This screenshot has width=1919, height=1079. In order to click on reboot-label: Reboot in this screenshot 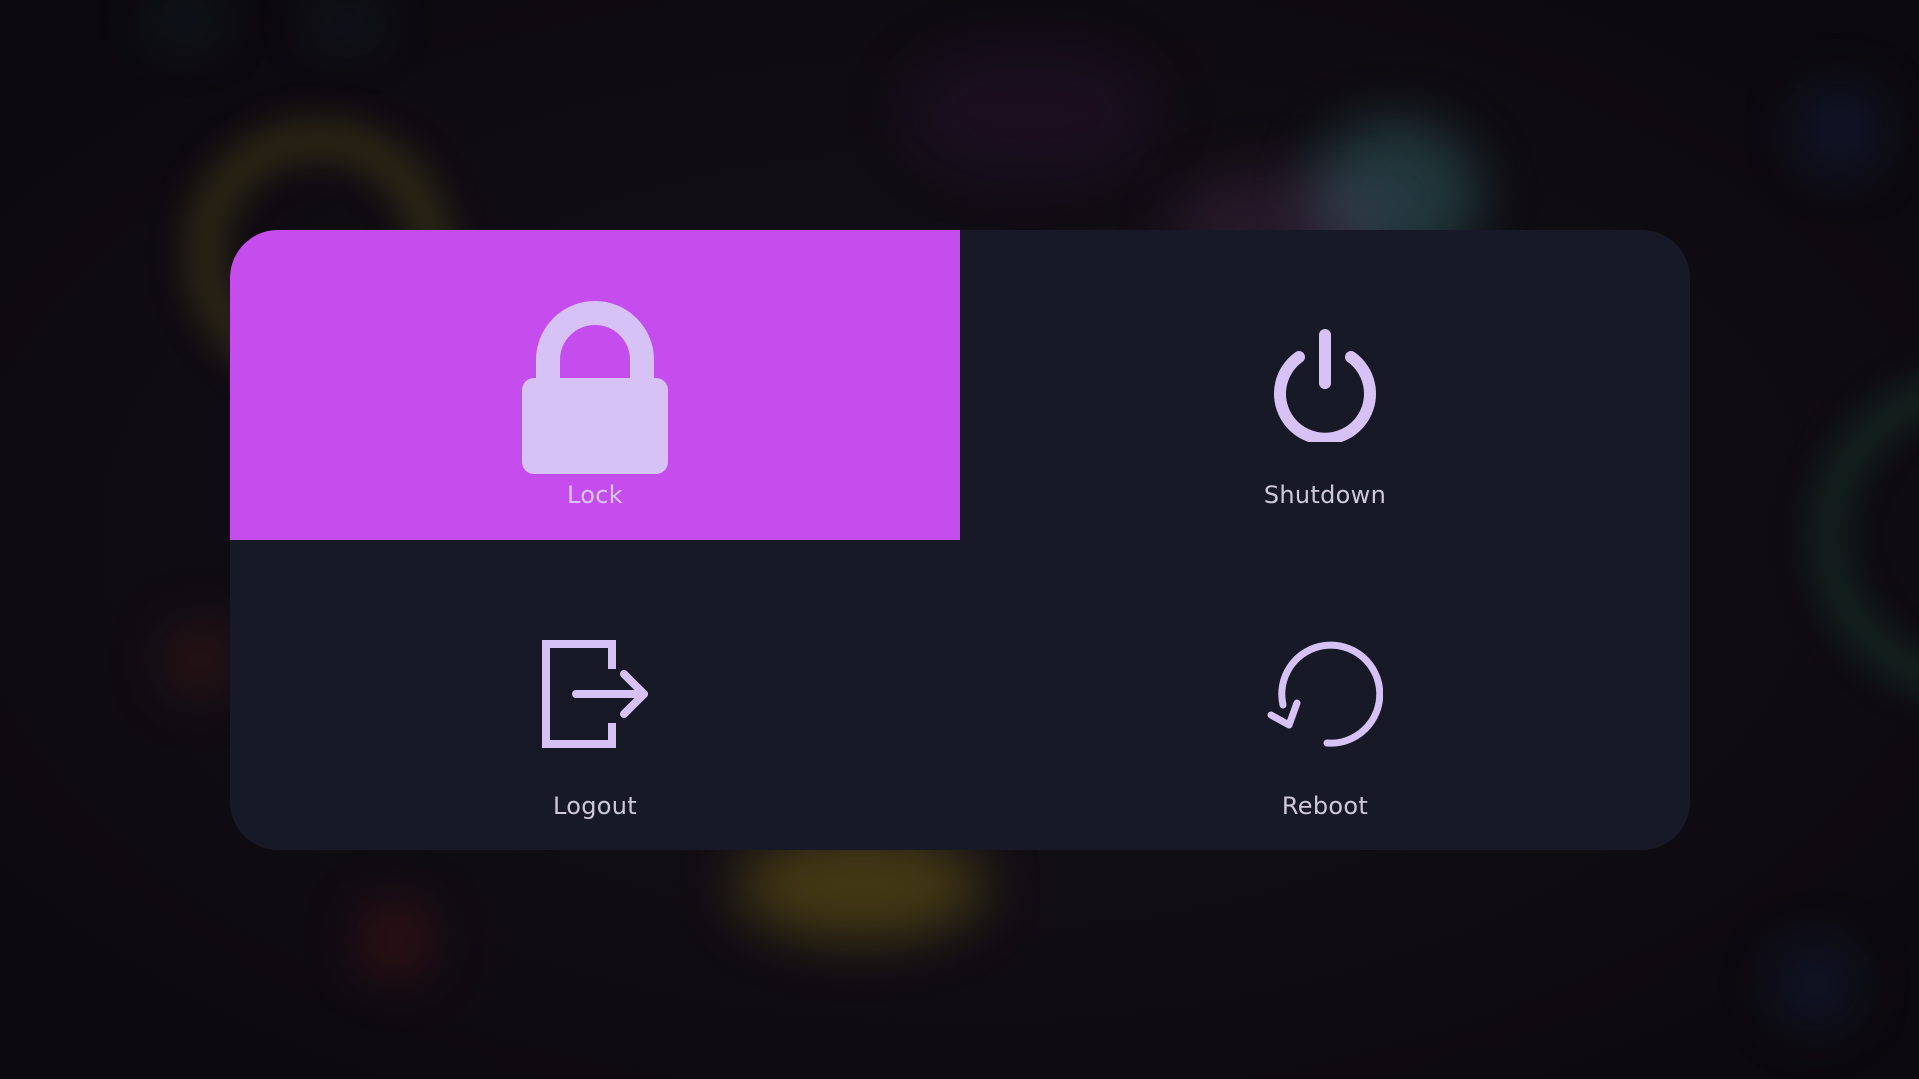, I will do `click(1325, 806)`.